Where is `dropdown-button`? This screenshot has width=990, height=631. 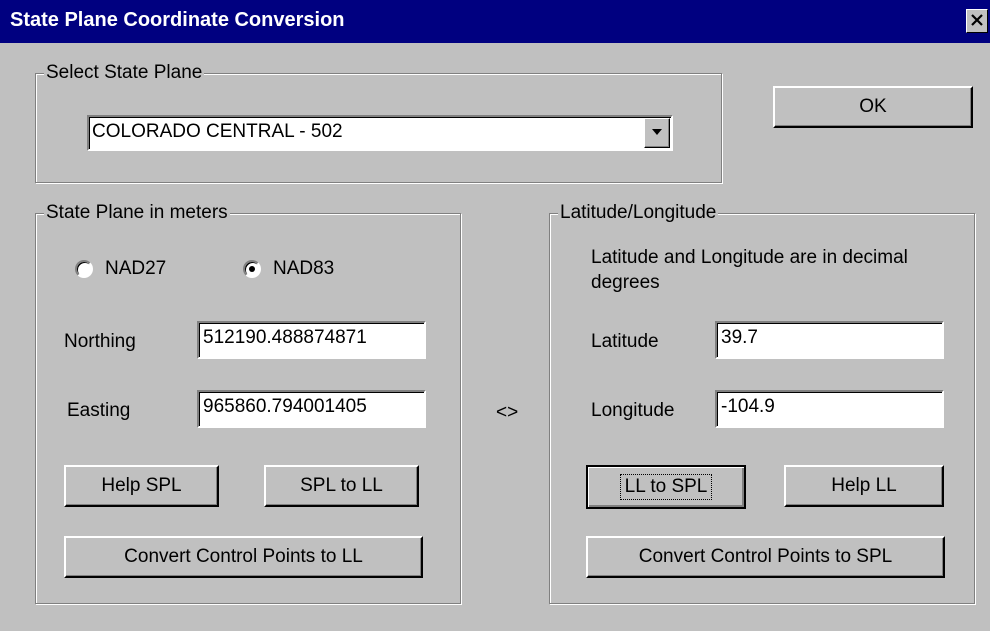
dropdown-button is located at coordinates (657, 133).